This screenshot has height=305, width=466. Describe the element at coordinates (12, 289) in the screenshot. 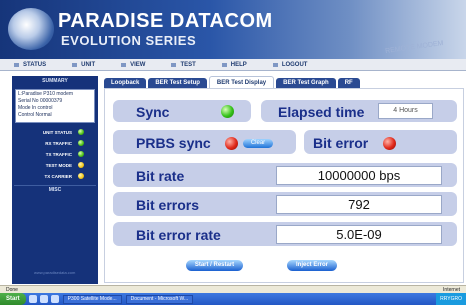

I see `status-done-text: Done` at that location.